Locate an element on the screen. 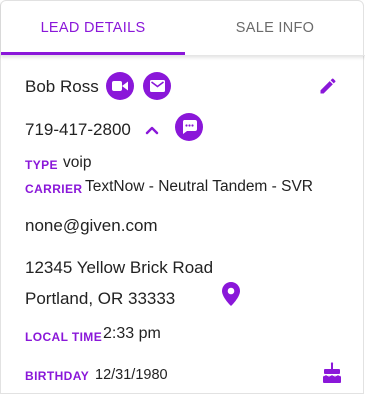 This screenshot has width=365, height=394. cake-icon is located at coordinates (332, 372).